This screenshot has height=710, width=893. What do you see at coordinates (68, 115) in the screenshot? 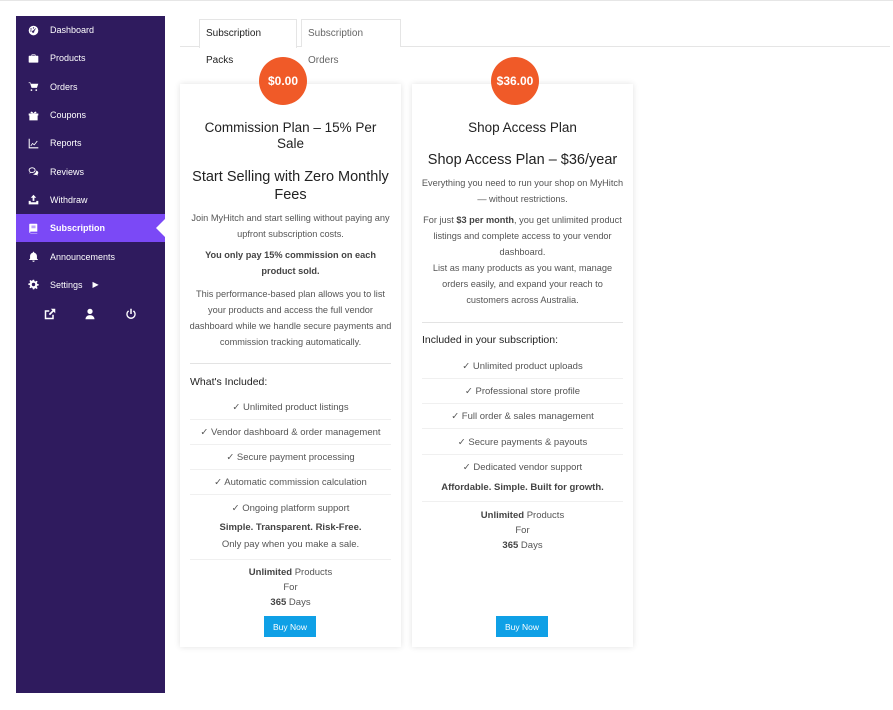
I see `sidebar-item-label: Coupons` at bounding box center [68, 115].